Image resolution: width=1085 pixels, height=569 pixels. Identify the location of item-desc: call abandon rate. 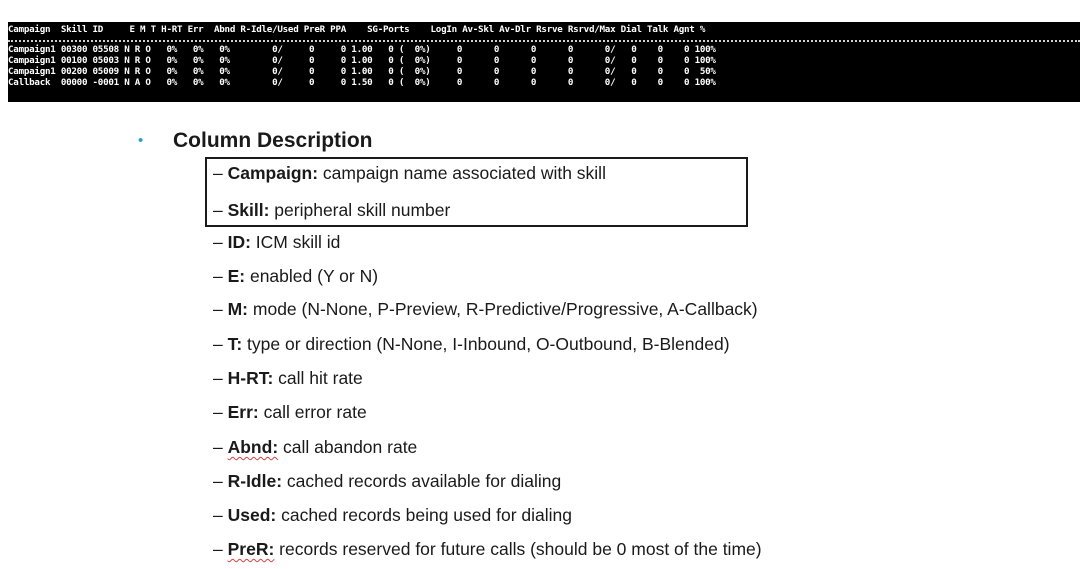
(348, 447).